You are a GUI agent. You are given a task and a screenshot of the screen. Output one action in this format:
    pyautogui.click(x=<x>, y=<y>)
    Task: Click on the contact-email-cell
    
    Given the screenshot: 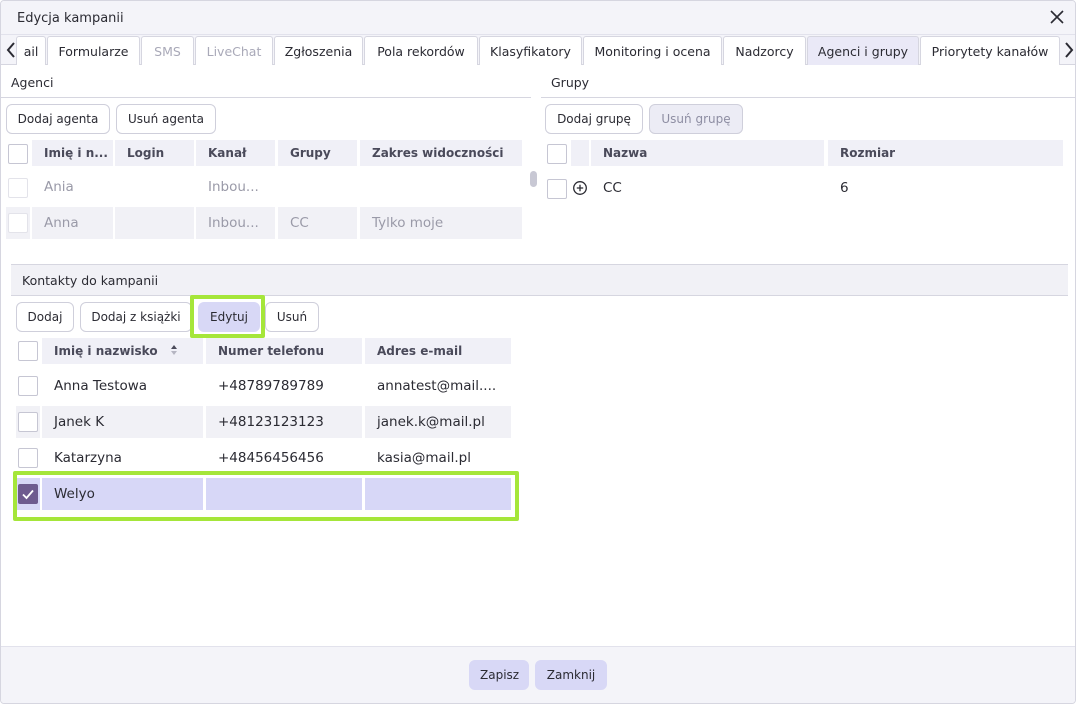 What is the action you would take?
    pyautogui.click(x=438, y=494)
    